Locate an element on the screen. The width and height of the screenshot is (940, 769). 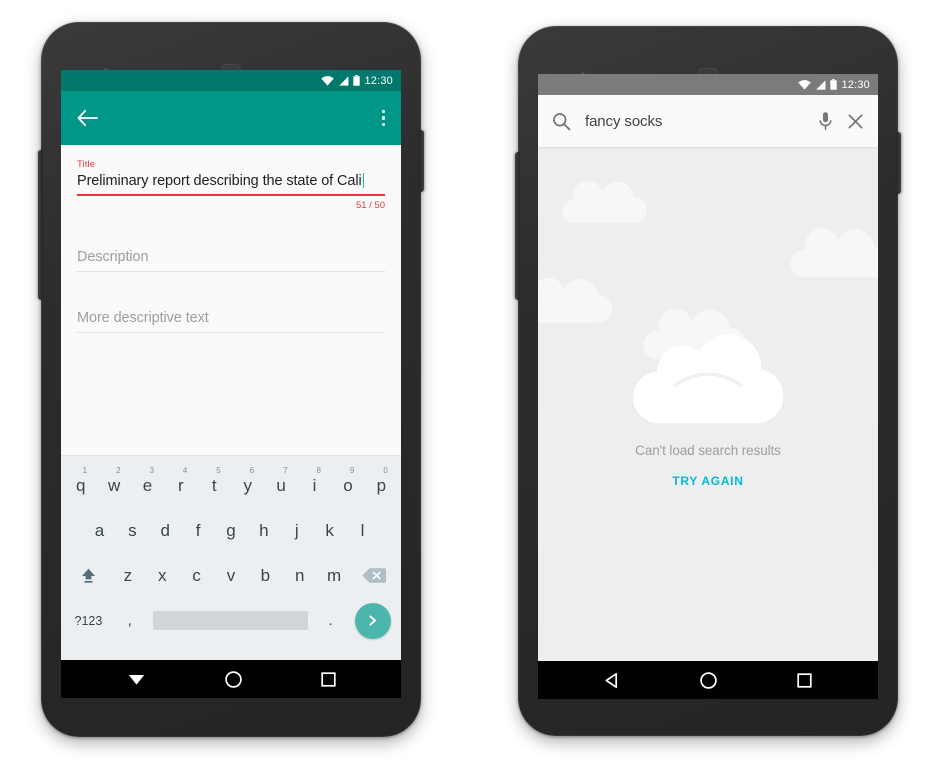
more-text-field-group: More descriptive text is located at coordinates (231, 321).